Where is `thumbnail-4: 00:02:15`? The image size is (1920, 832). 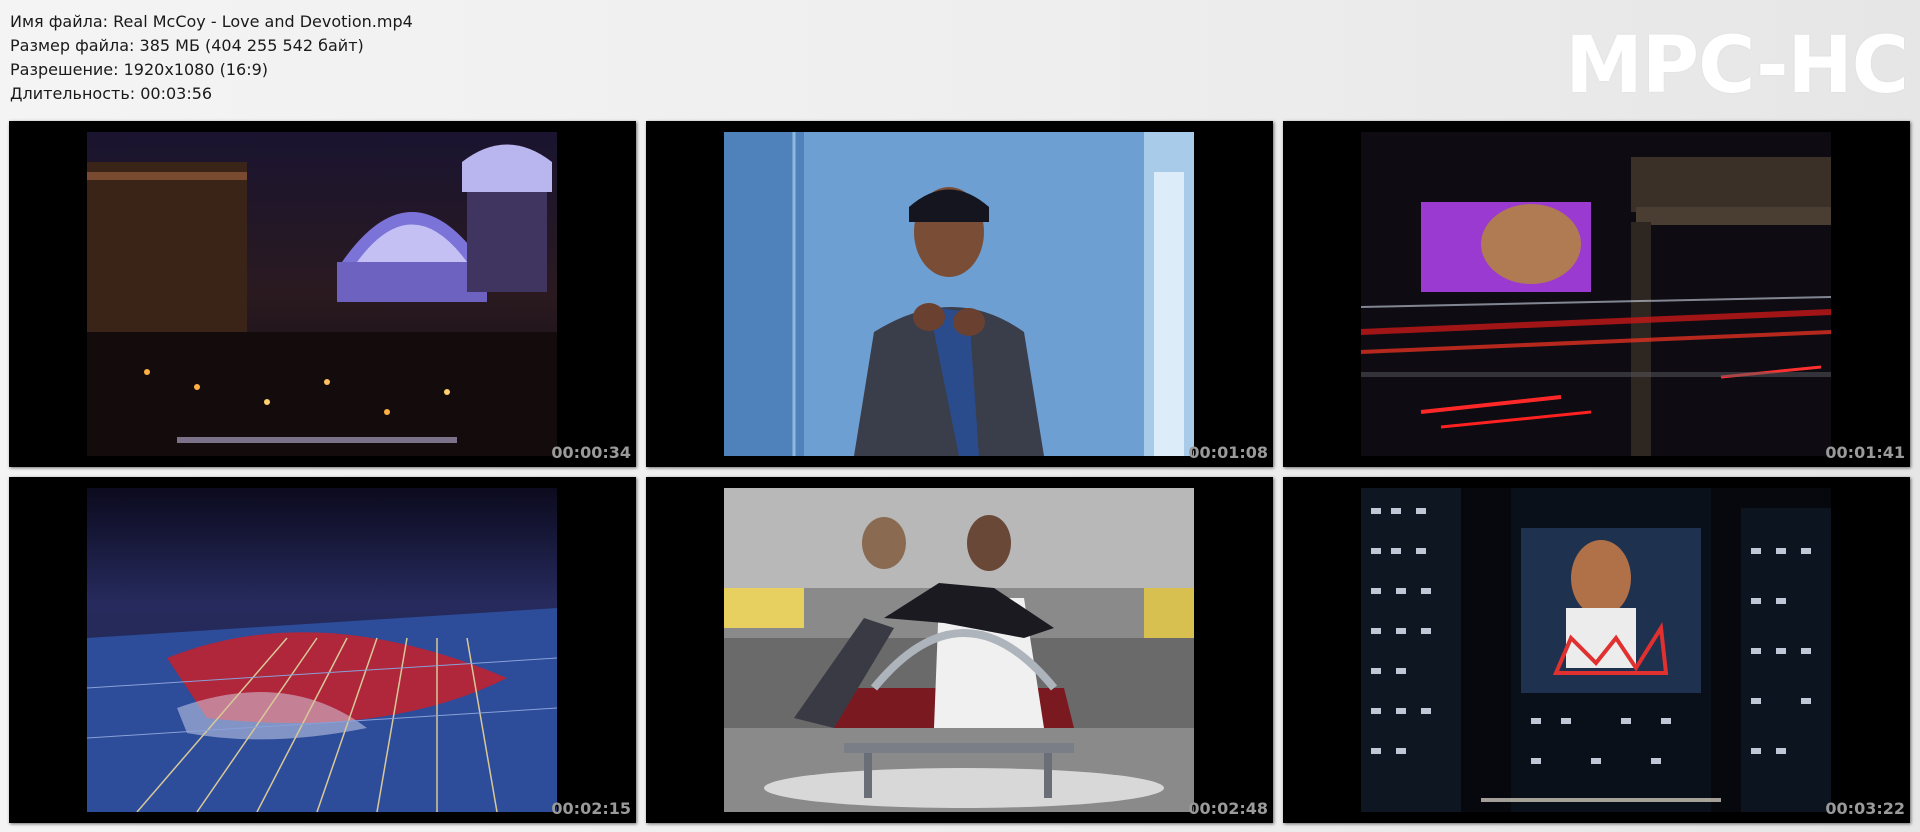 thumbnail-4: 00:02:15 is located at coordinates (322, 650).